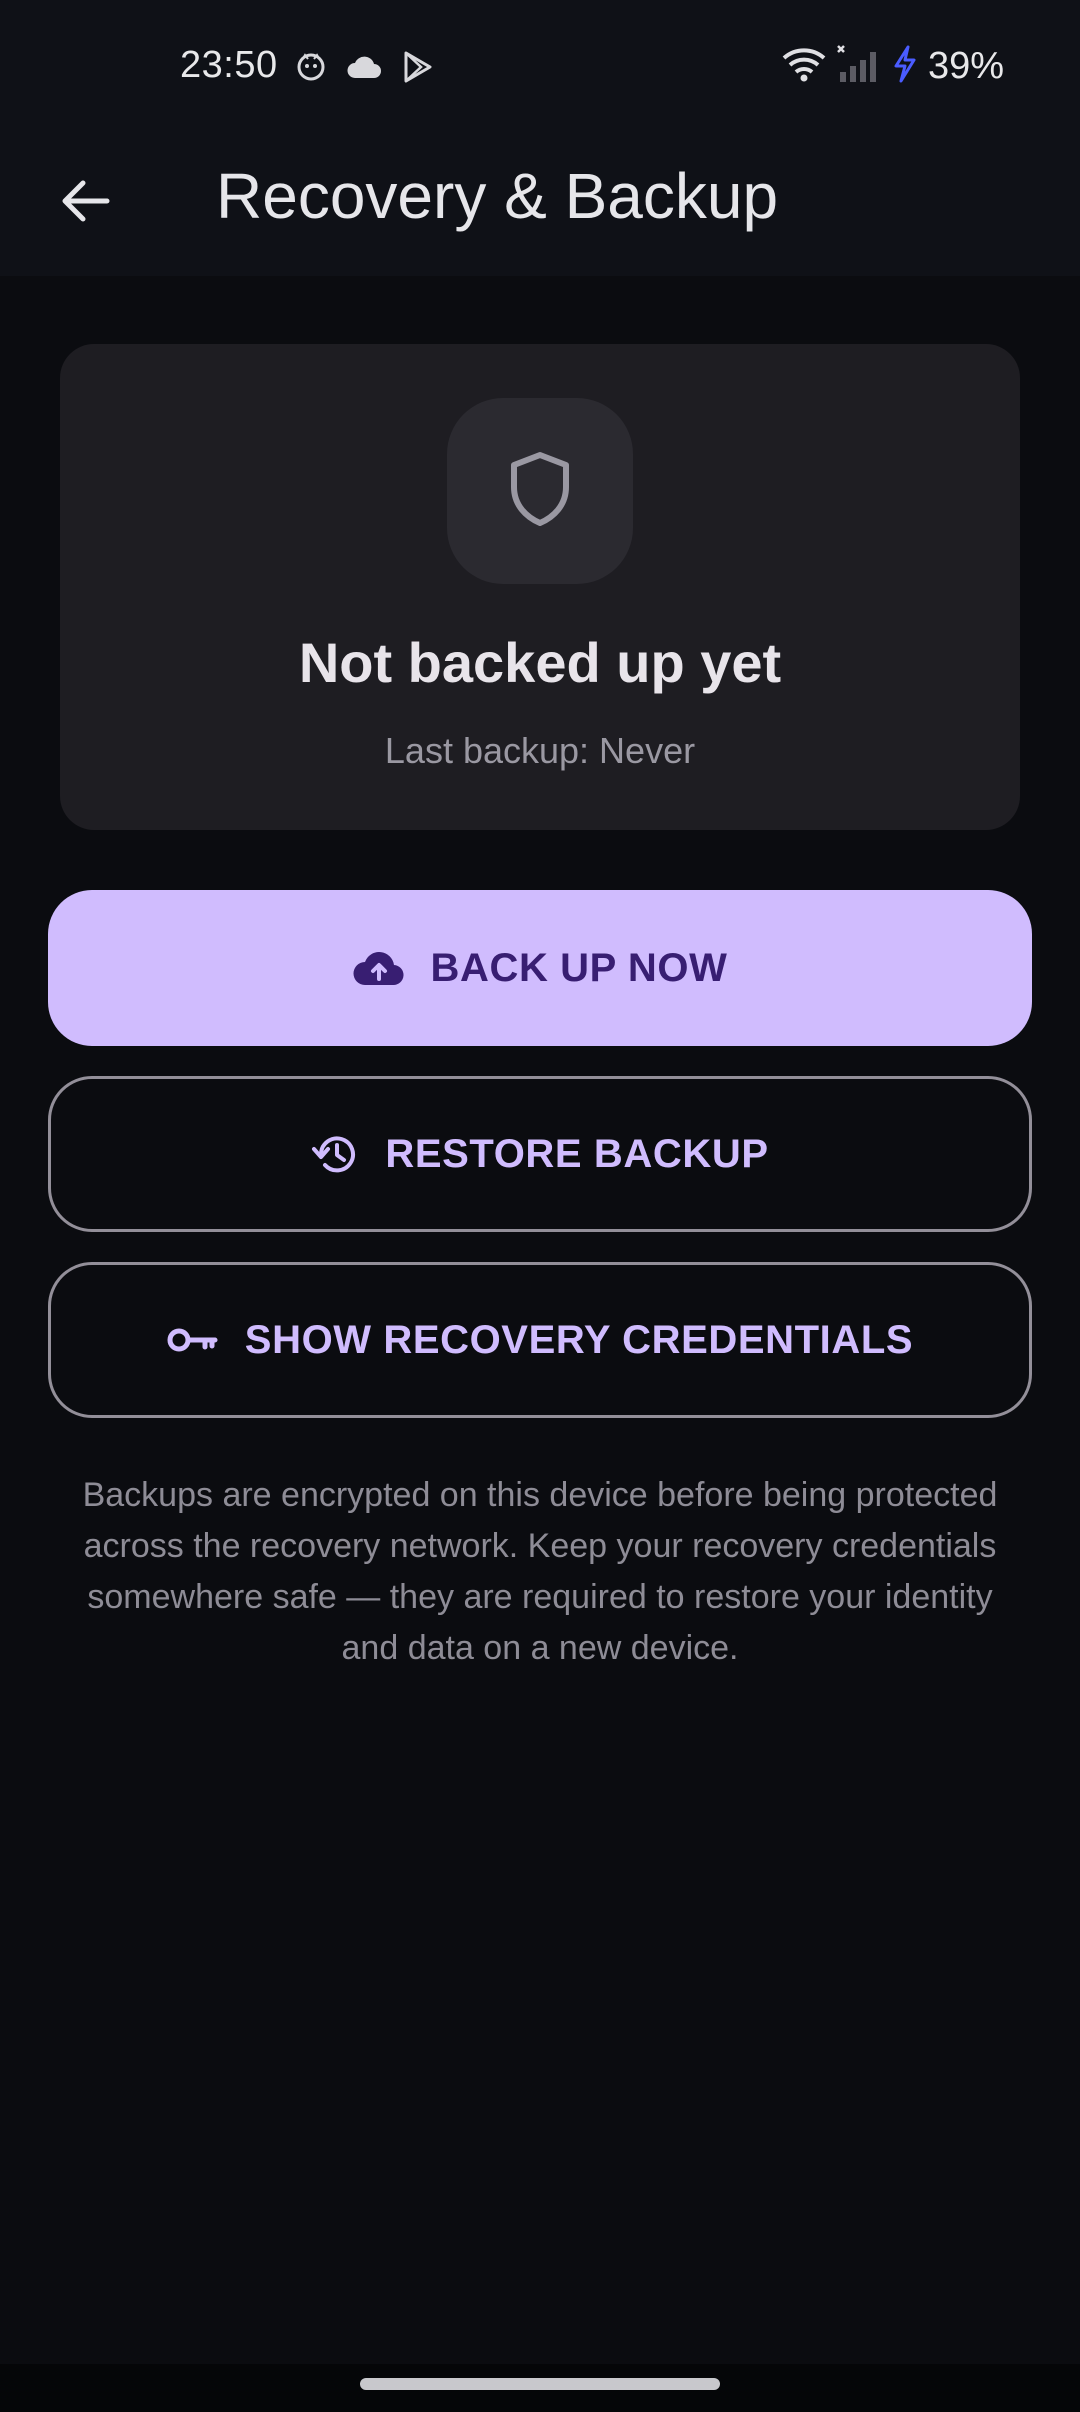  What do you see at coordinates (497, 196) in the screenshot?
I see `page-title: Recovery & Backup` at bounding box center [497, 196].